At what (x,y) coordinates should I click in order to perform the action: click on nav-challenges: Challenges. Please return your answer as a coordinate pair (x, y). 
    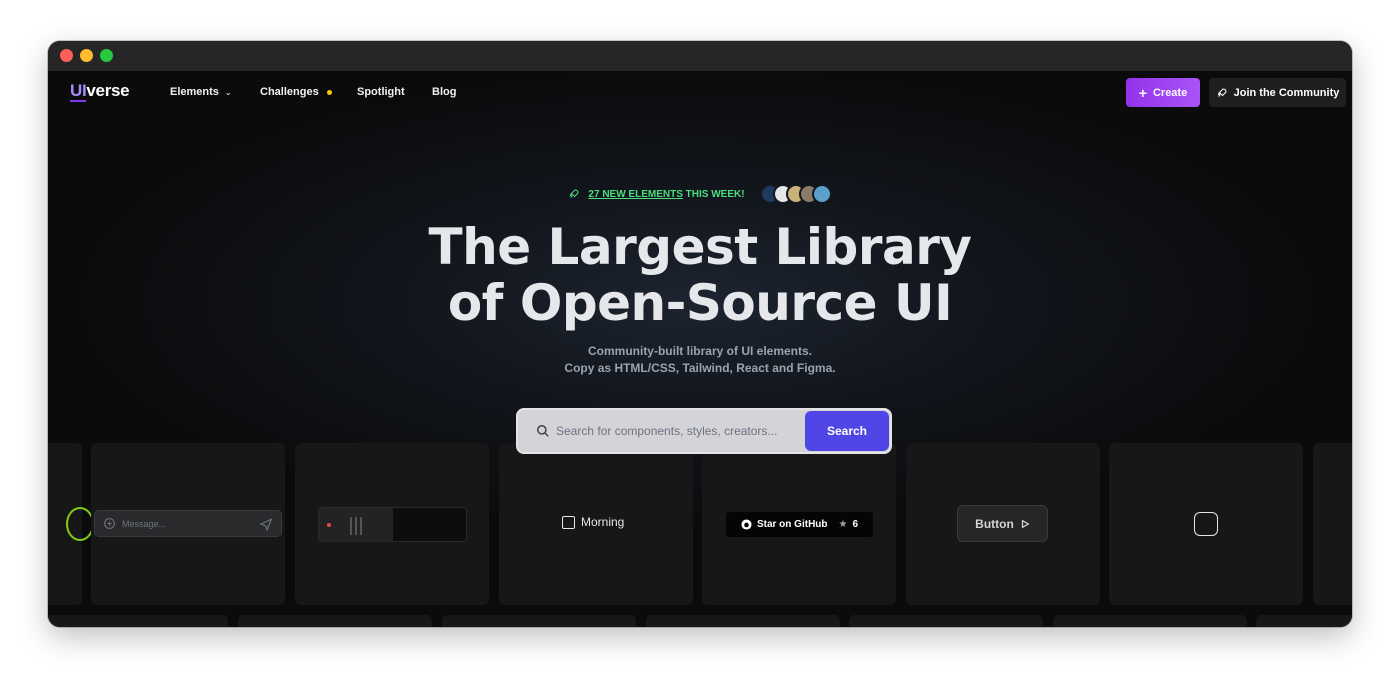
    Looking at the image, I should click on (296, 92).